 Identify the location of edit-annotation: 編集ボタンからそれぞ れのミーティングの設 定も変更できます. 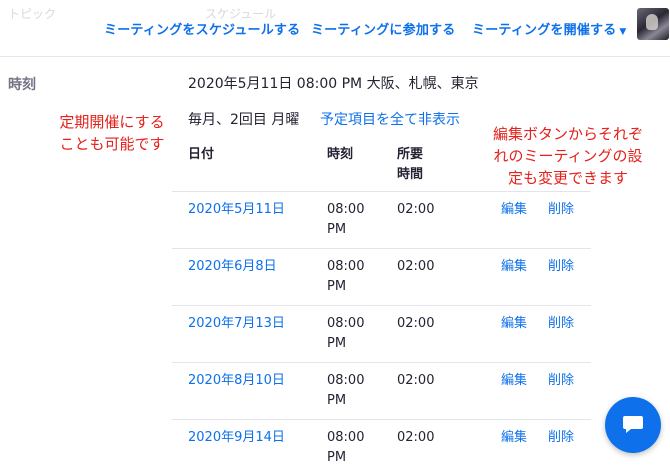
(568, 156).